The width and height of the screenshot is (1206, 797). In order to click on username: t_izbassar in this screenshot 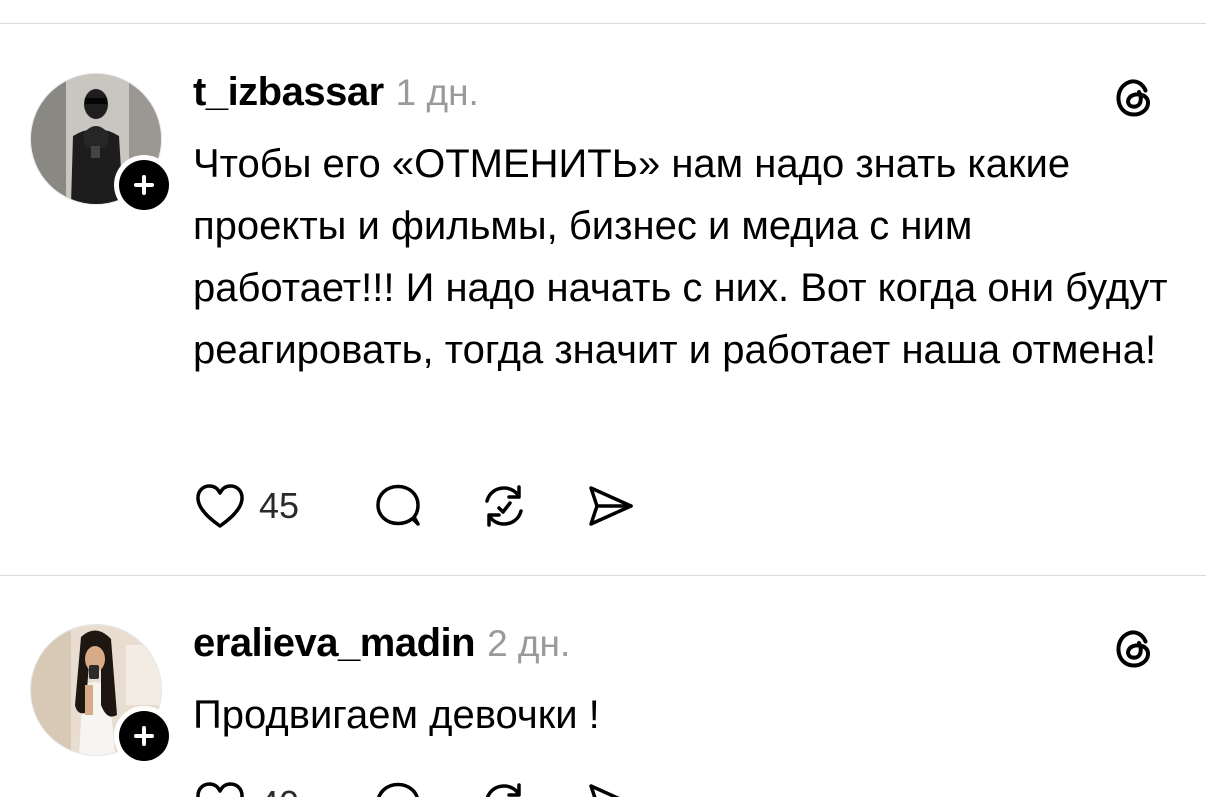, I will do `click(288, 92)`.